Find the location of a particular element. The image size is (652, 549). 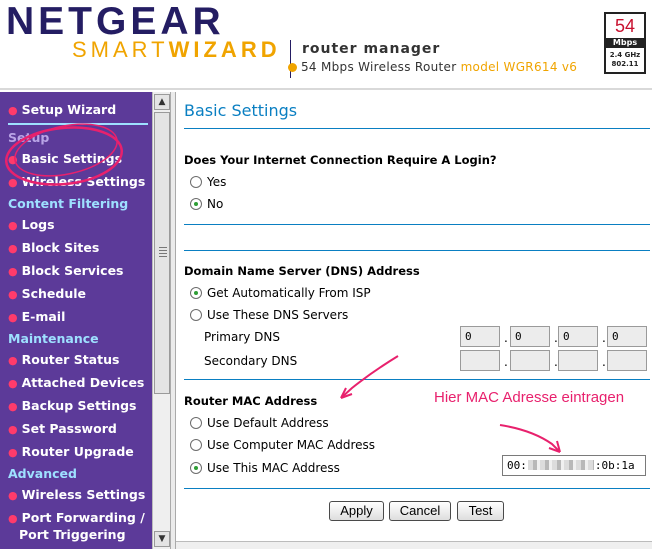

dns-auto-option: Get Automatically From ISP is located at coordinates (280, 293).